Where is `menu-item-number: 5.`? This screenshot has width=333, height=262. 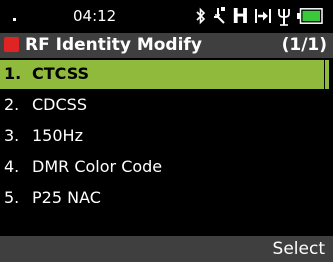 menu-item-number: 5. is located at coordinates (12, 197).